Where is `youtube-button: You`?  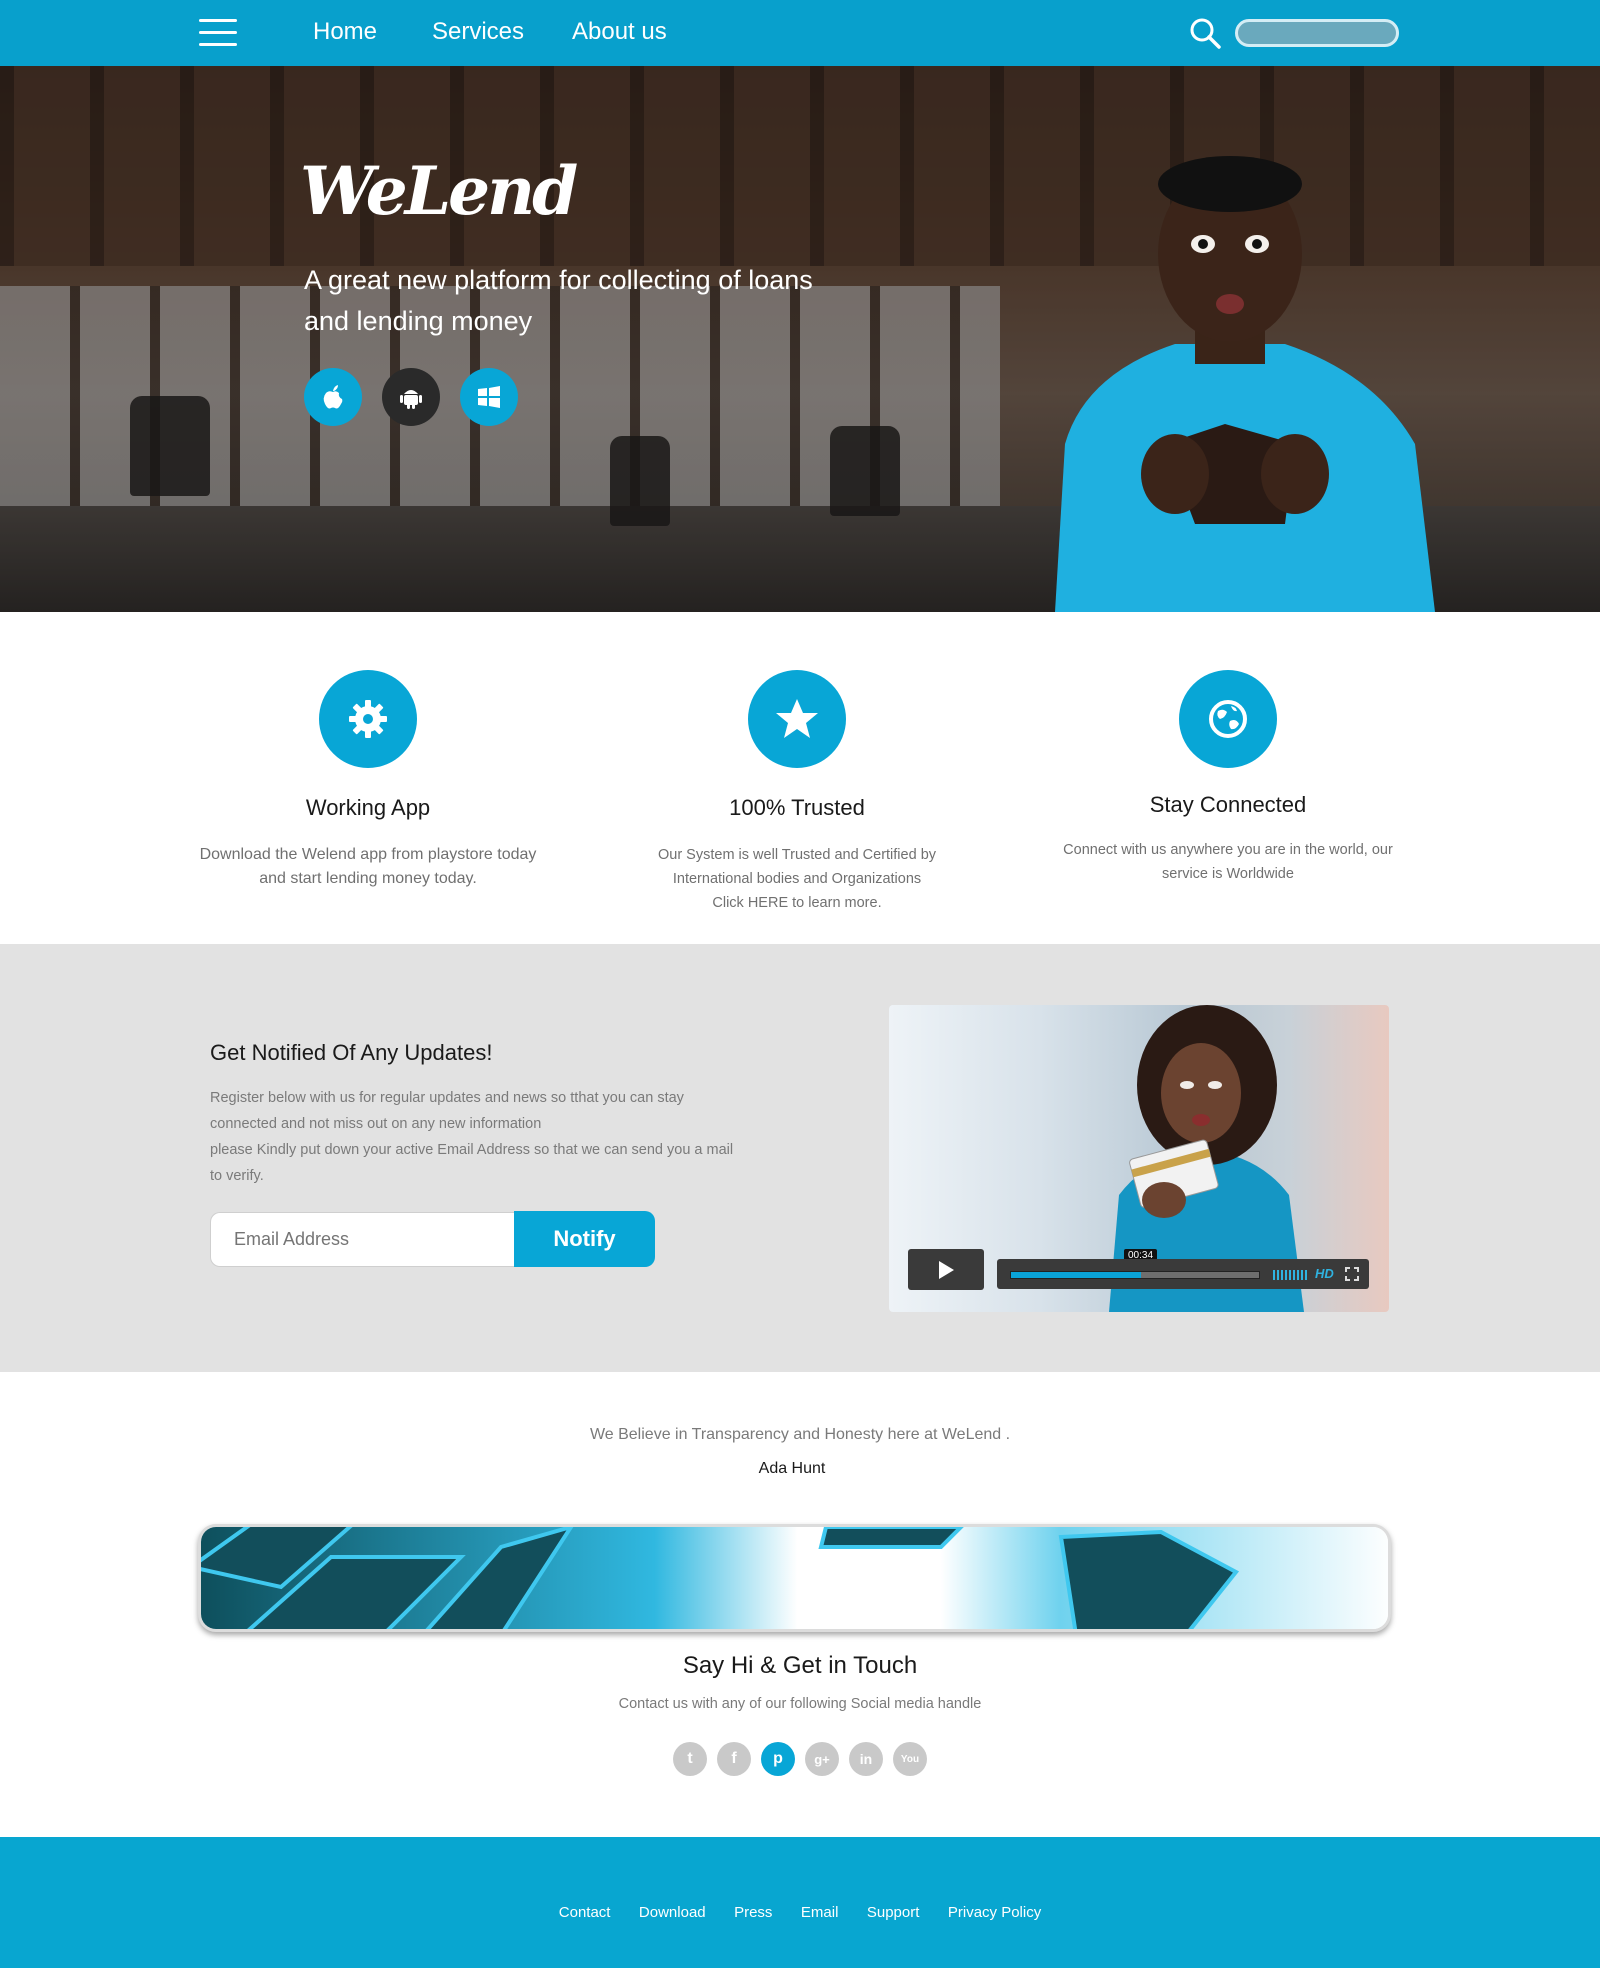 youtube-button: You is located at coordinates (910, 1759).